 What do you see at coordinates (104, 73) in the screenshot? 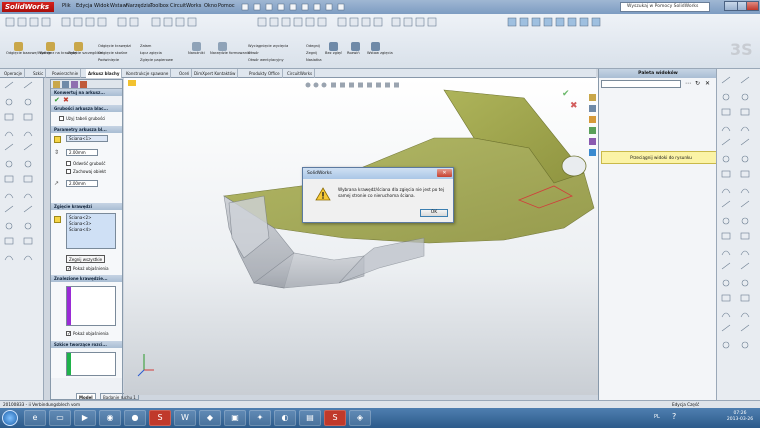
I see `tab-arkusz-blachy: Arkusz blachy` at bounding box center [104, 73].